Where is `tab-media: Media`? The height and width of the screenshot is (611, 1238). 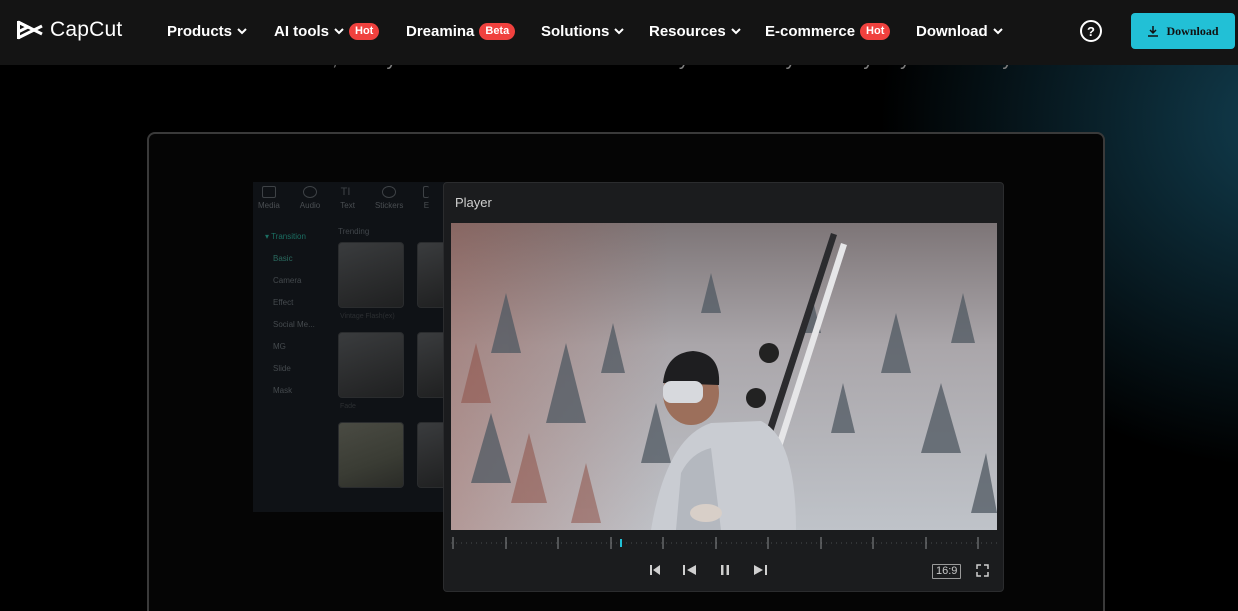 tab-media: Media is located at coordinates (269, 198).